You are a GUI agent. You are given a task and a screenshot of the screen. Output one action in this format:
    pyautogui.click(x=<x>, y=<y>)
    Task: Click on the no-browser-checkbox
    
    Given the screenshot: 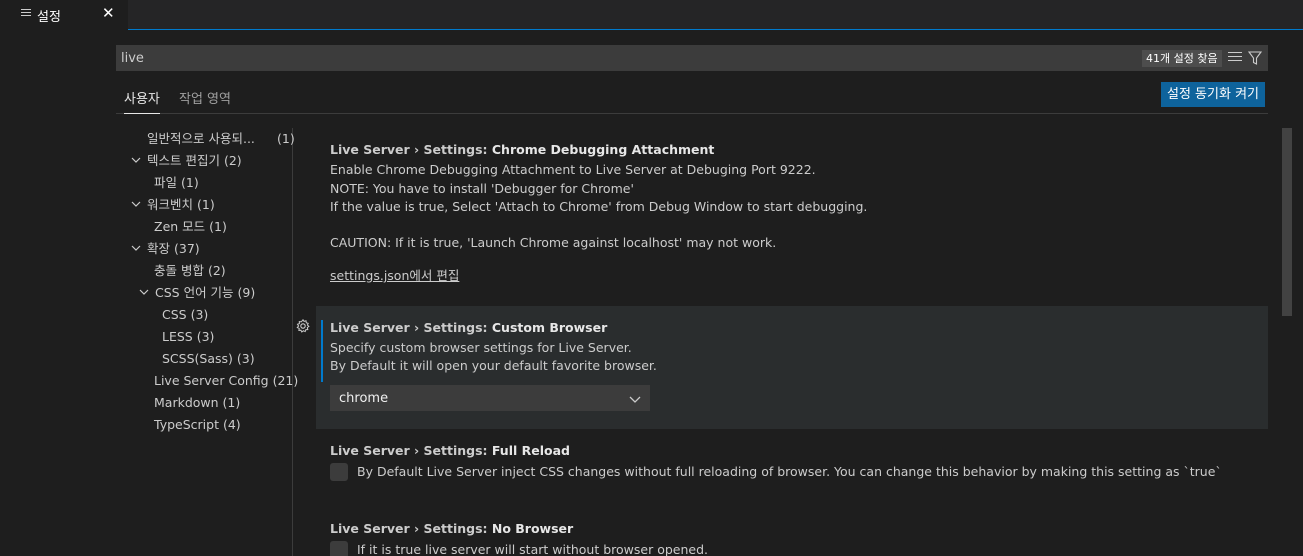 What is the action you would take?
    pyautogui.click(x=339, y=548)
    